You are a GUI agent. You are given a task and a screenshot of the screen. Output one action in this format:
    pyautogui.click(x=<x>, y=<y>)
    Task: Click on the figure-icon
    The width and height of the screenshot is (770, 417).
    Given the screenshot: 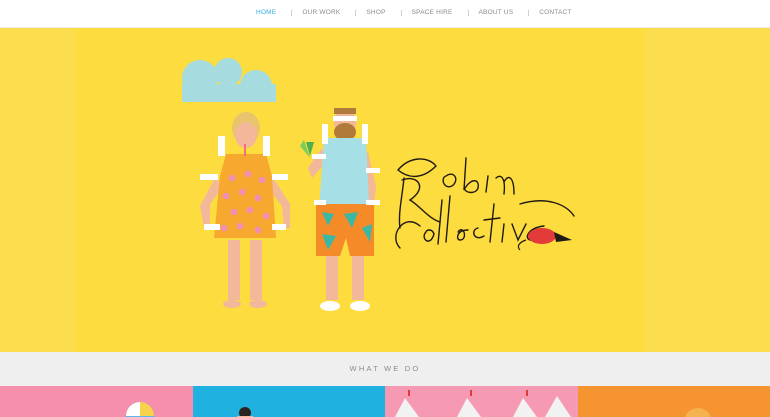 What is the action you would take?
    pyautogui.click(x=244, y=412)
    